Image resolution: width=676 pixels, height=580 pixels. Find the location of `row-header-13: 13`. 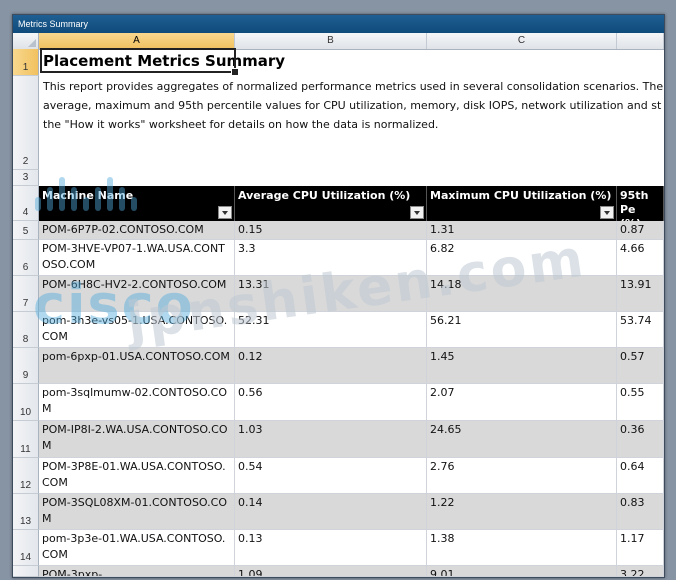

row-header-13: 13 is located at coordinates (26, 512).